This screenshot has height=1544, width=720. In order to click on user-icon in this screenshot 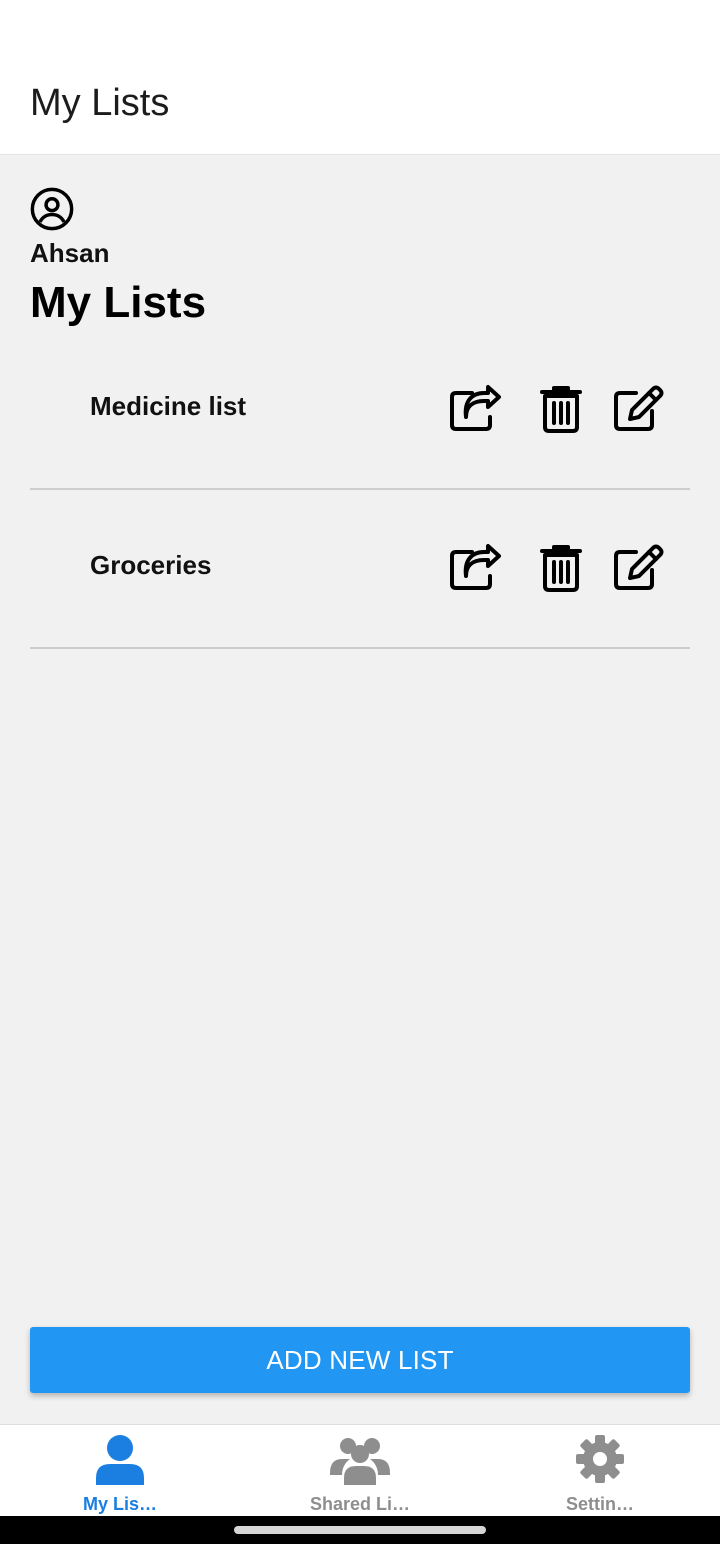, I will do `click(120, 1459)`.